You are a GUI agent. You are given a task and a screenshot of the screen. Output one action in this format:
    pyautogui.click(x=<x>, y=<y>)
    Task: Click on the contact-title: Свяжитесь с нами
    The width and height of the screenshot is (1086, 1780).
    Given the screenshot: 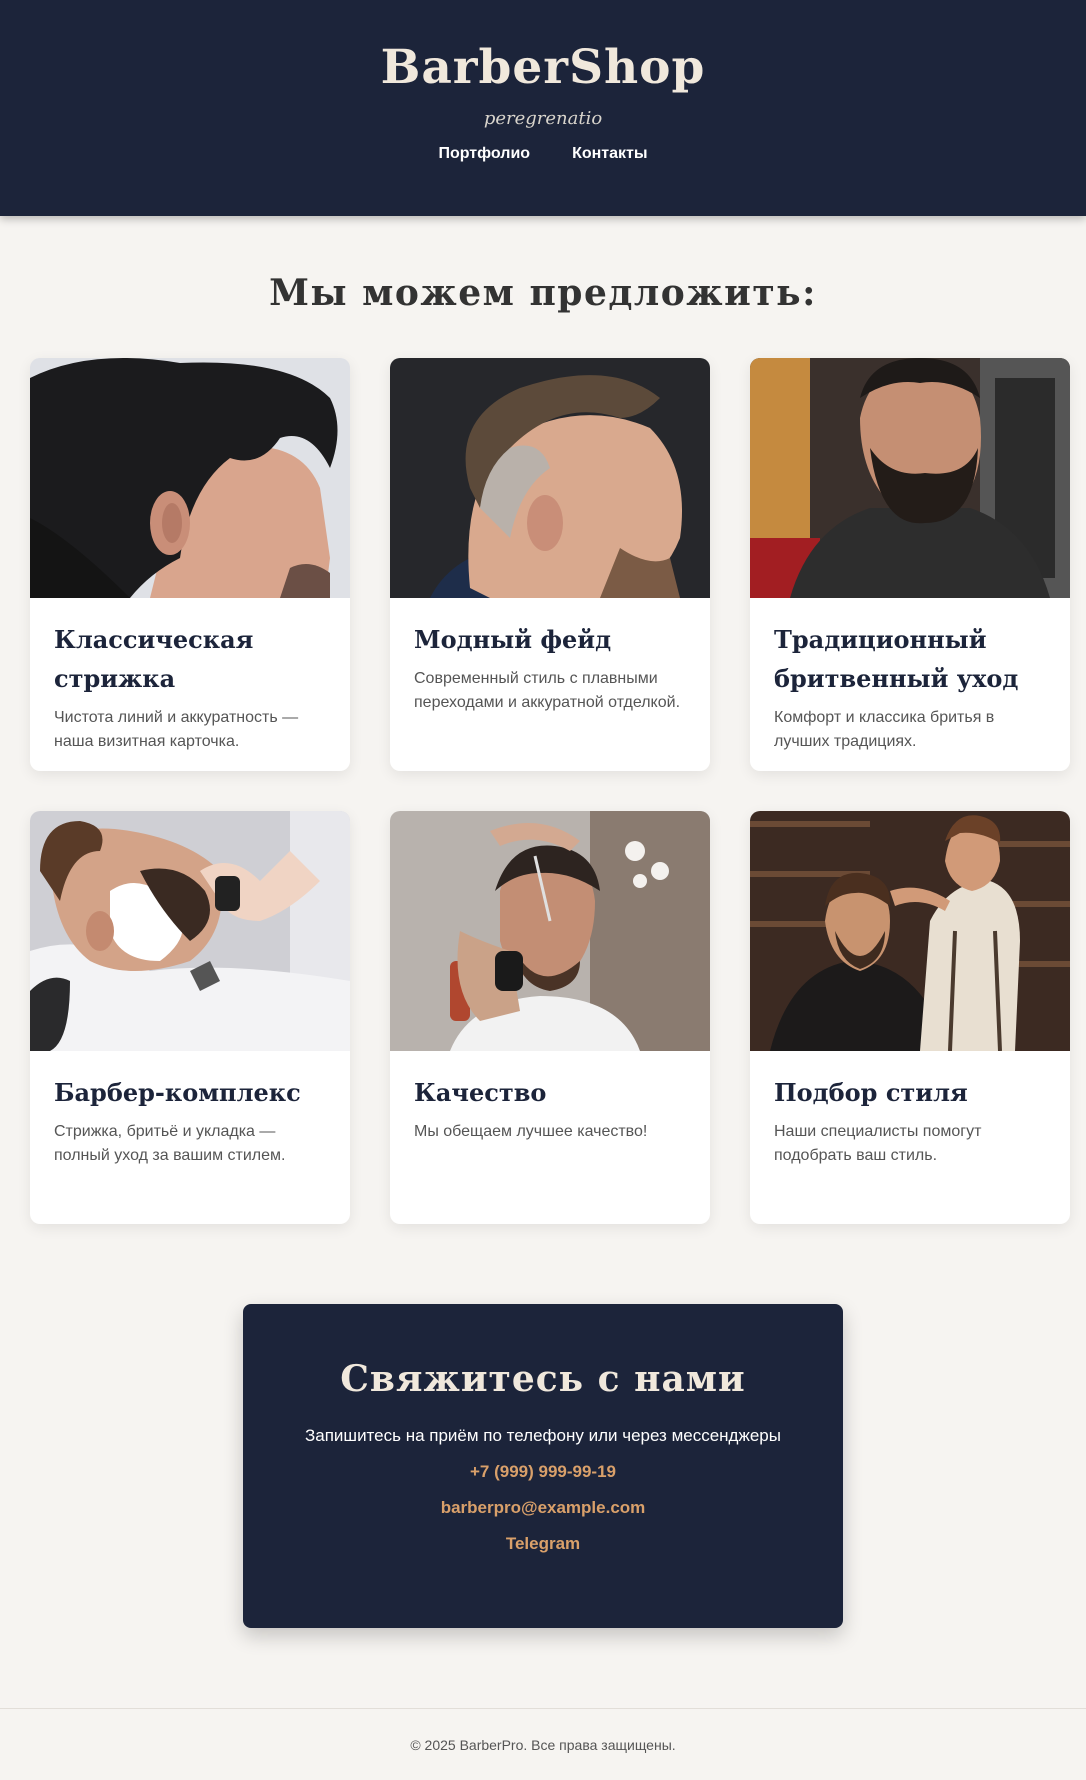 What is the action you would take?
    pyautogui.click(x=543, y=1379)
    